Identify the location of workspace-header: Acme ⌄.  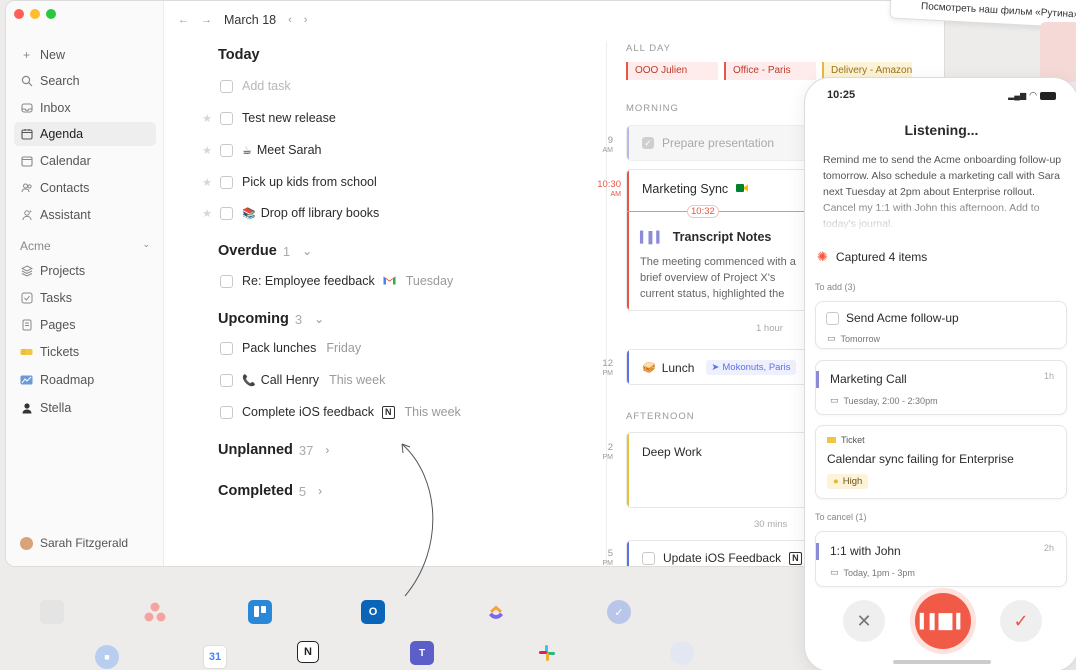
(85, 246).